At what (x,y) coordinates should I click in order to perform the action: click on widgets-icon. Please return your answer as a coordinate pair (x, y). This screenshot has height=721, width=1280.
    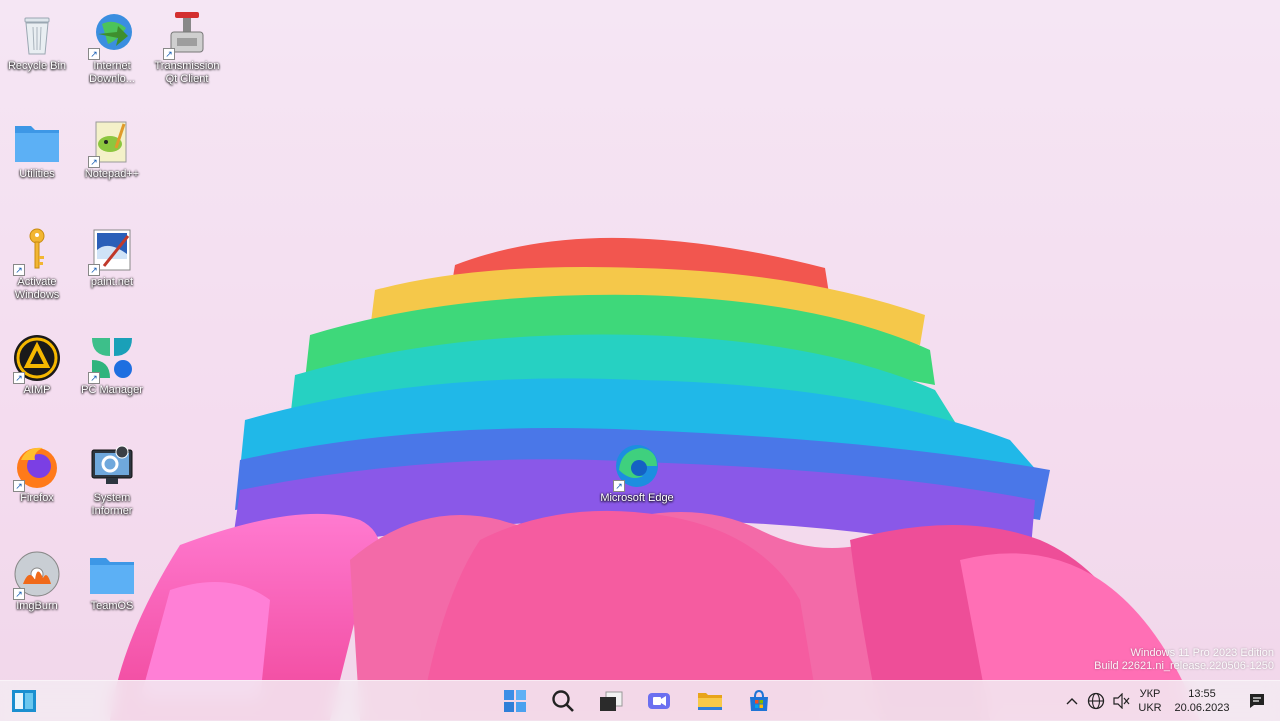
    Looking at the image, I should click on (24, 701).